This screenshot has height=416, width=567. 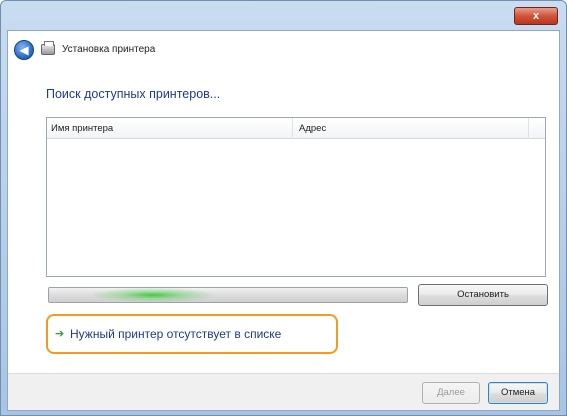 I want to click on progress-glow, so click(x=153, y=295).